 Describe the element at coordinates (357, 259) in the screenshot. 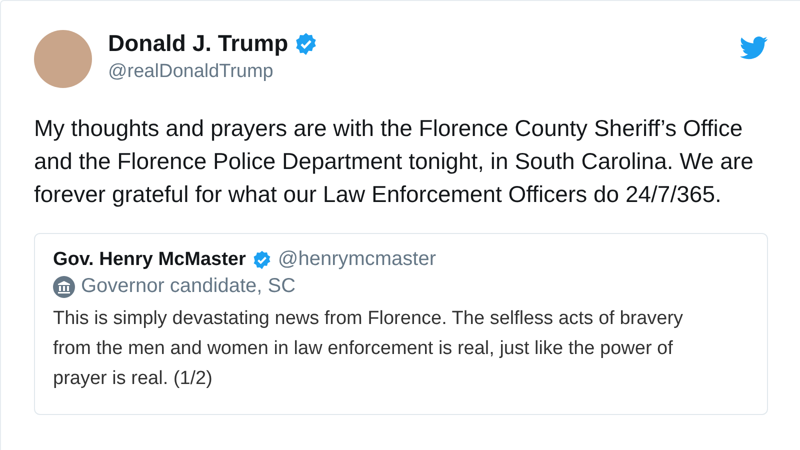

I see `quoted-author-handle: @henrymcmaster` at that location.